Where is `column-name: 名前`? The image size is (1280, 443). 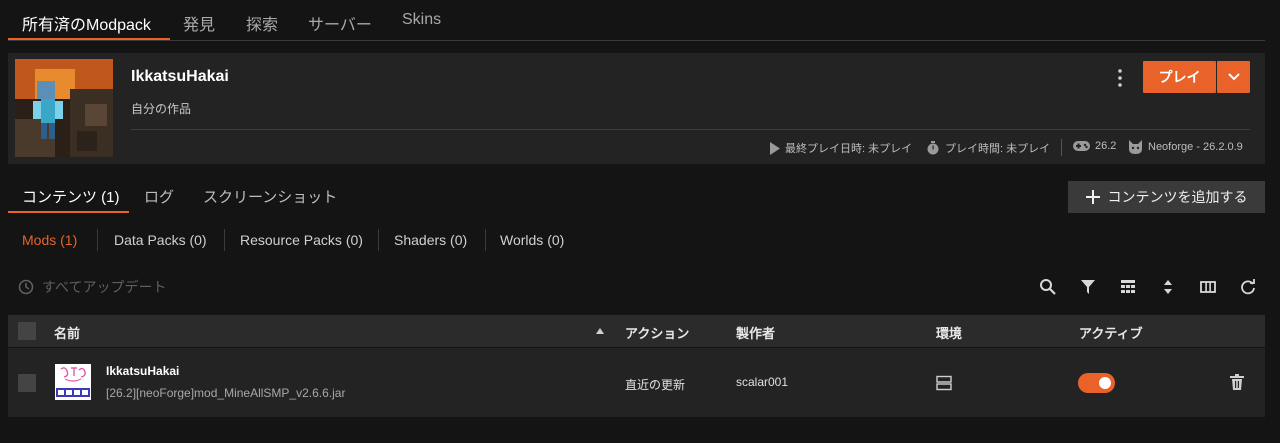
column-name: 名前 is located at coordinates (67, 332).